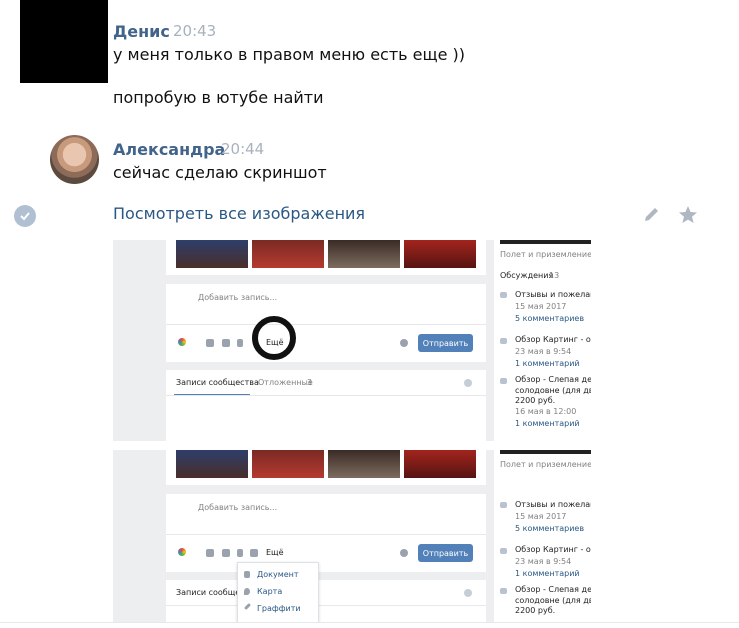 Image resolution: width=739 pixels, height=628 pixels. What do you see at coordinates (220, 172) in the screenshot?
I see `message-text: сейчас сделаю скриншот` at bounding box center [220, 172].